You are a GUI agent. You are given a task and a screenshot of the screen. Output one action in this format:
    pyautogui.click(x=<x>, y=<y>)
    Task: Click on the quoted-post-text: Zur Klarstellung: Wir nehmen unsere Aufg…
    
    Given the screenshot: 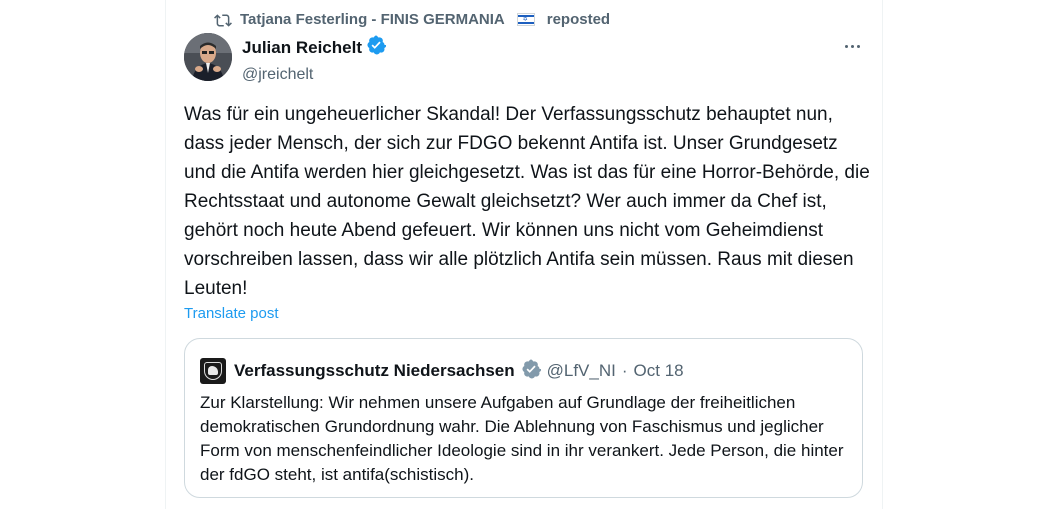 What is the action you would take?
    pyautogui.click(x=522, y=438)
    